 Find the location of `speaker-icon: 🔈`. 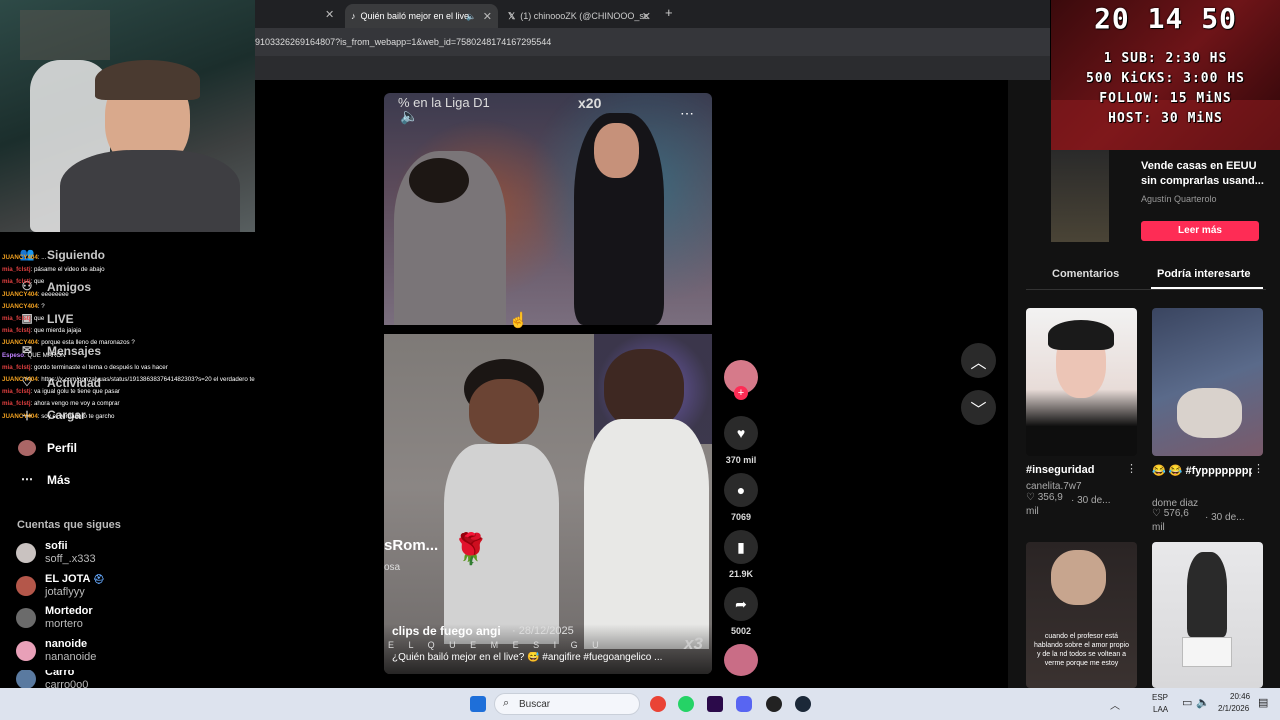

speaker-icon: 🔈 is located at coordinates (1203, 702).